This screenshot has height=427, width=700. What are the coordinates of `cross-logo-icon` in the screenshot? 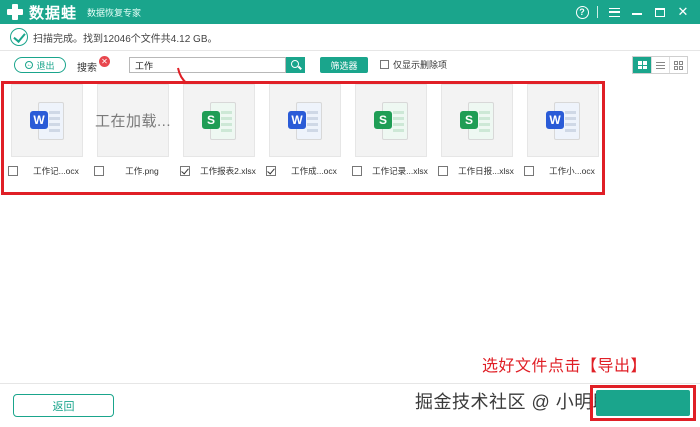 It's located at (15, 12).